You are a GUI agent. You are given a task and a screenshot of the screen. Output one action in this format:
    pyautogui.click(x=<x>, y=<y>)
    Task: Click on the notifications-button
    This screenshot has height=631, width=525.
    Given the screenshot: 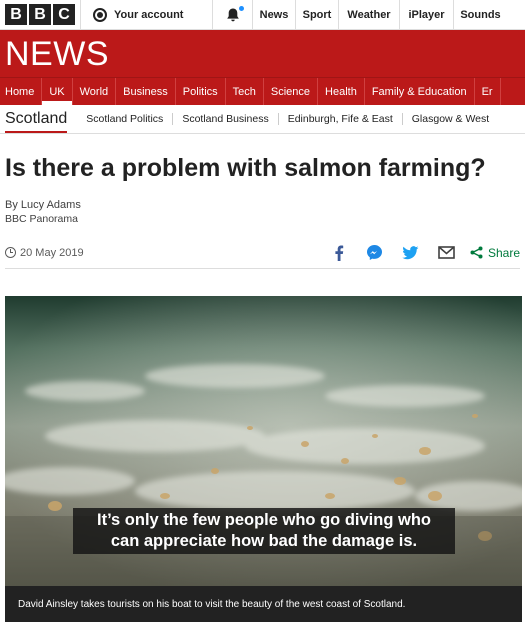 What is the action you would take?
    pyautogui.click(x=232, y=14)
    